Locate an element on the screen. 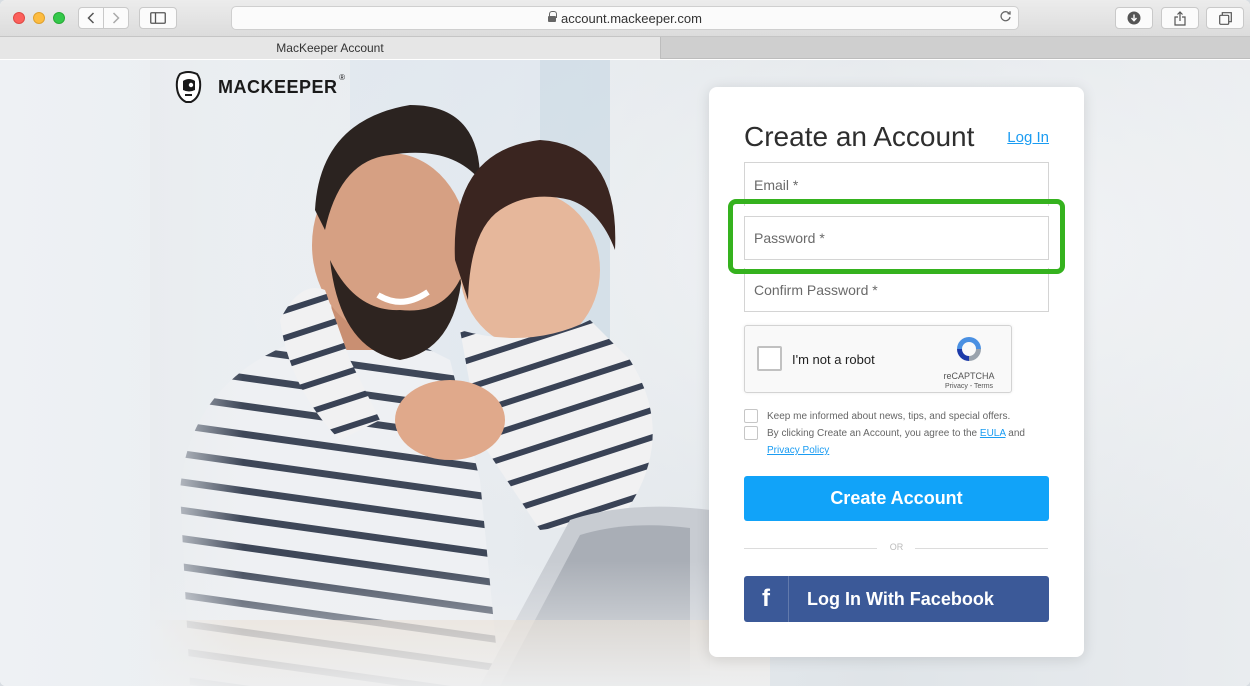 The width and height of the screenshot is (1250, 686). recaptcha-icon is located at coordinates (969, 349).